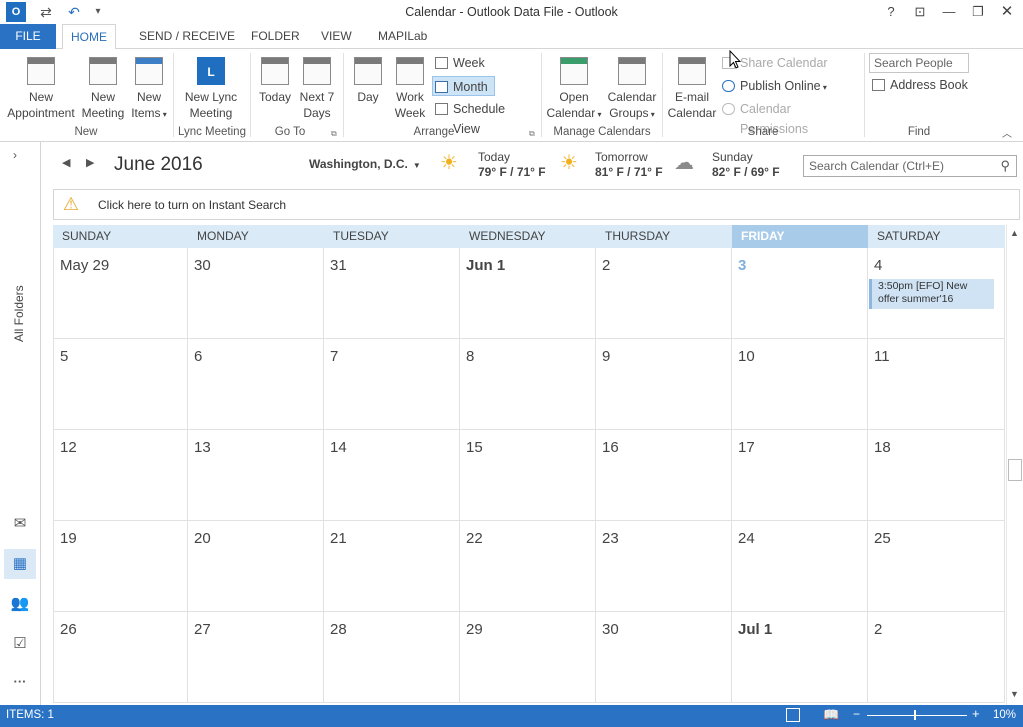 Image resolution: width=1023 pixels, height=727 pixels. I want to click on tab-send-receive: SEND / RECEIVE, so click(187, 36).